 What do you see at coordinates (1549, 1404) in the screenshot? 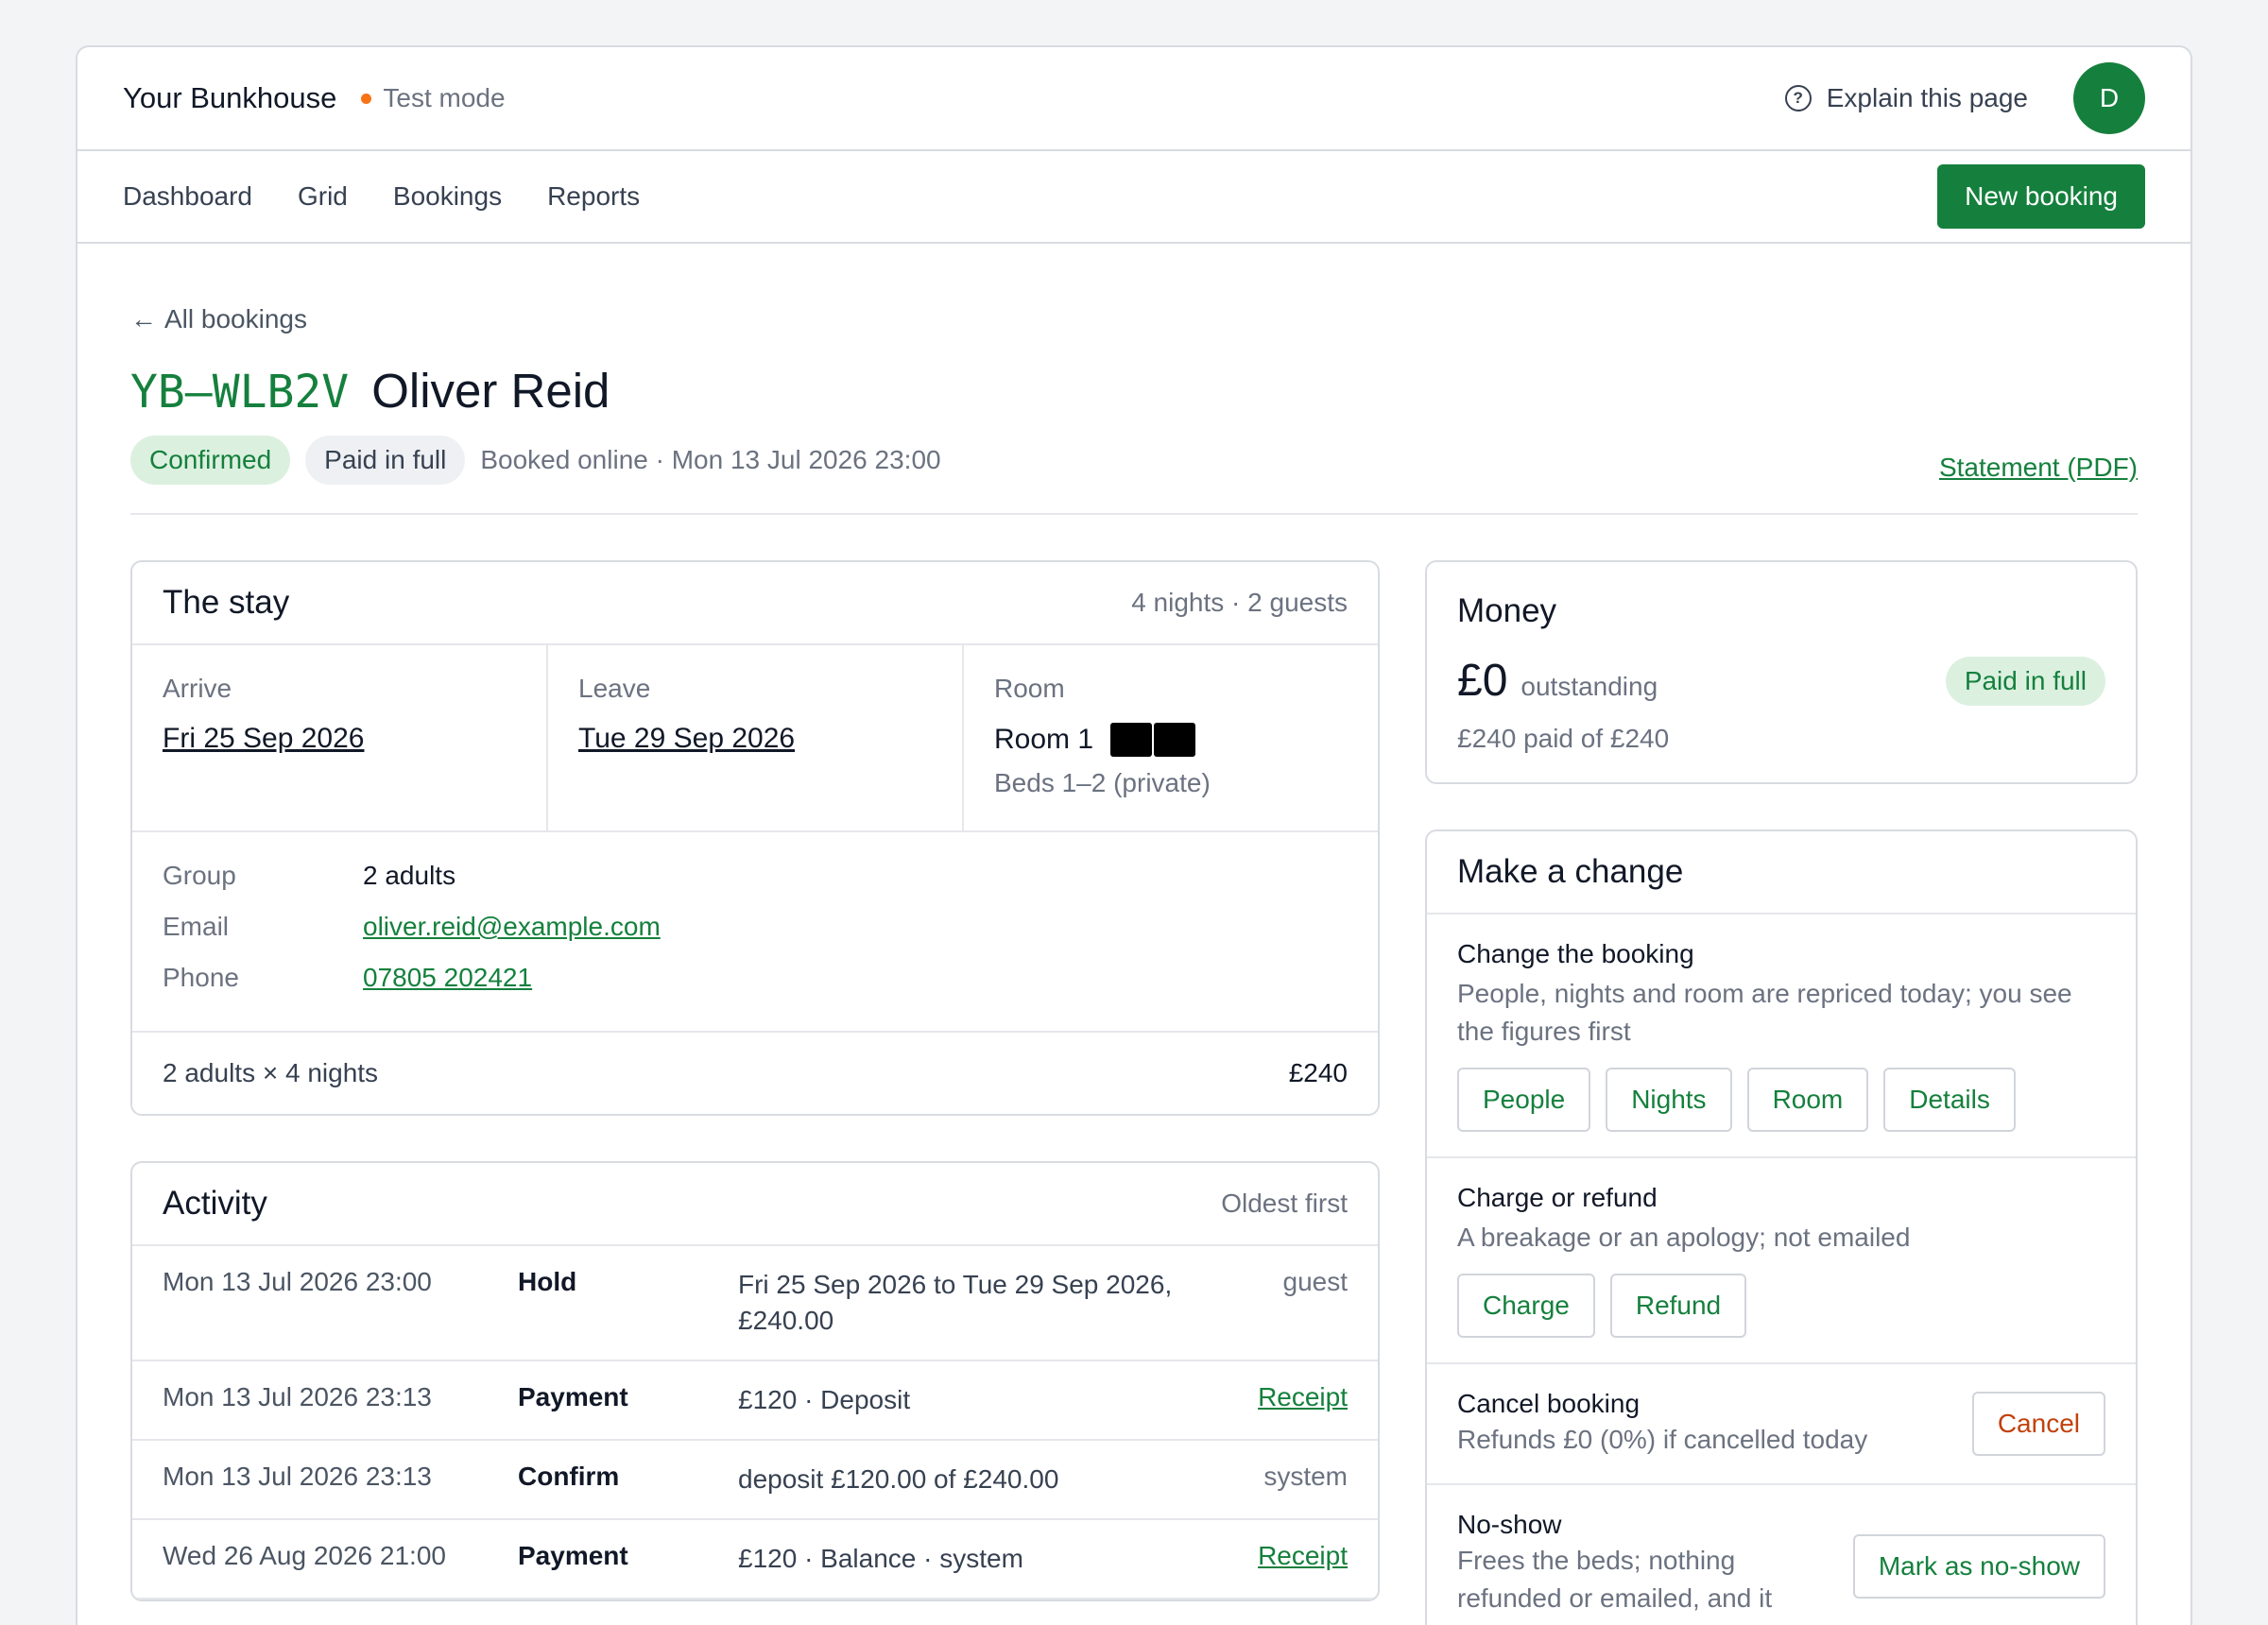
I see `cancel-title: Cancel booking` at bounding box center [1549, 1404].